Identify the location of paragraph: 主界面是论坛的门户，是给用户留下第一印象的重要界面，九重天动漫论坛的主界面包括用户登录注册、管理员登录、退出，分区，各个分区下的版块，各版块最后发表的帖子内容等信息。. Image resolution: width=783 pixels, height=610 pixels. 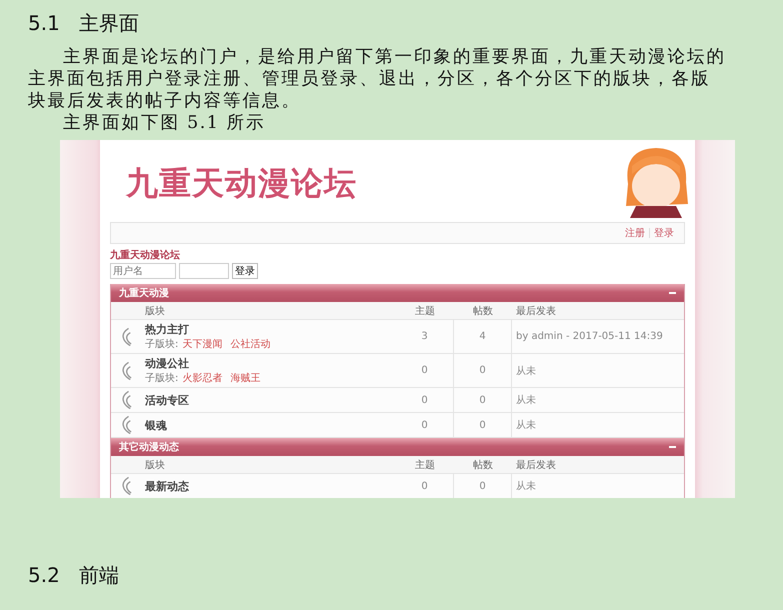
(377, 79).